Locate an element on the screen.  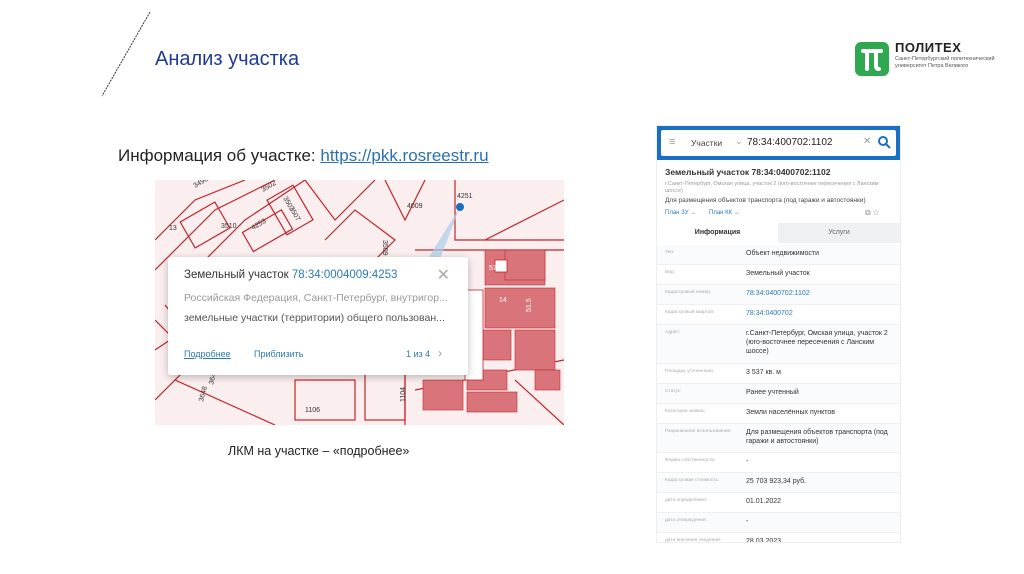
info-row-label: Кадастровый квартал: is located at coordinates (690, 312).